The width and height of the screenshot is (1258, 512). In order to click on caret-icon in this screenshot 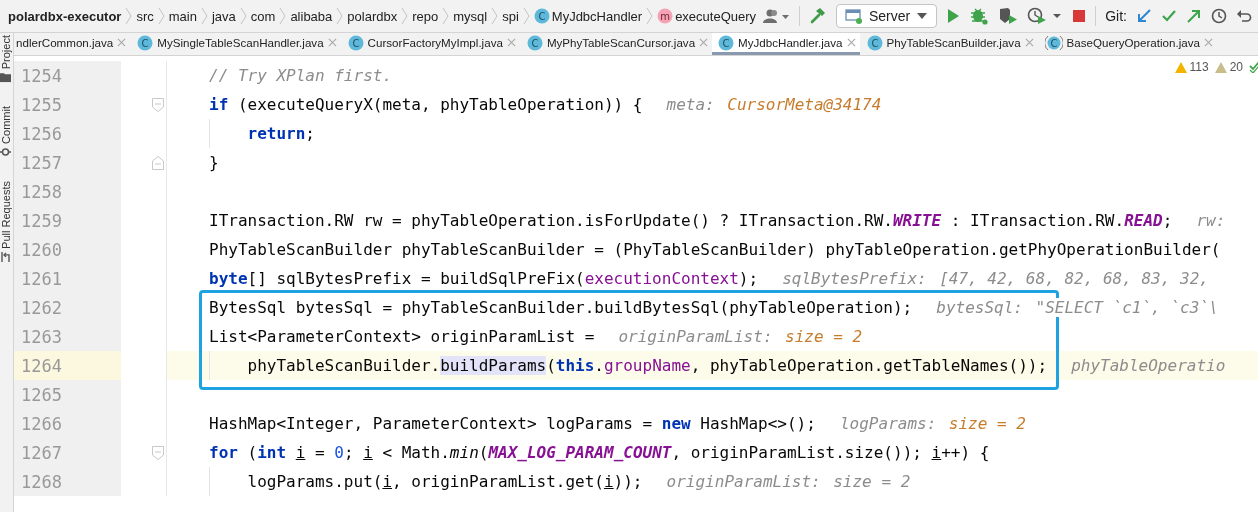, I will do `click(922, 16)`.